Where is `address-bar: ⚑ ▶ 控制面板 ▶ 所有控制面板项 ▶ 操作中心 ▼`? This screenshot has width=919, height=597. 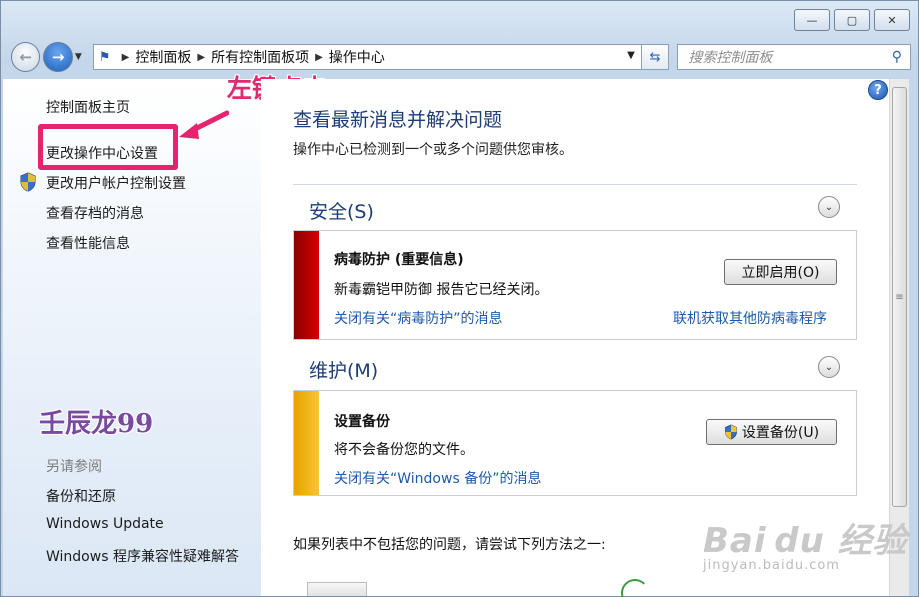 address-bar: ⚑ ▶ 控制面板 ▶ 所有控制面板项 ▶ 操作中心 ▼ is located at coordinates (367, 57).